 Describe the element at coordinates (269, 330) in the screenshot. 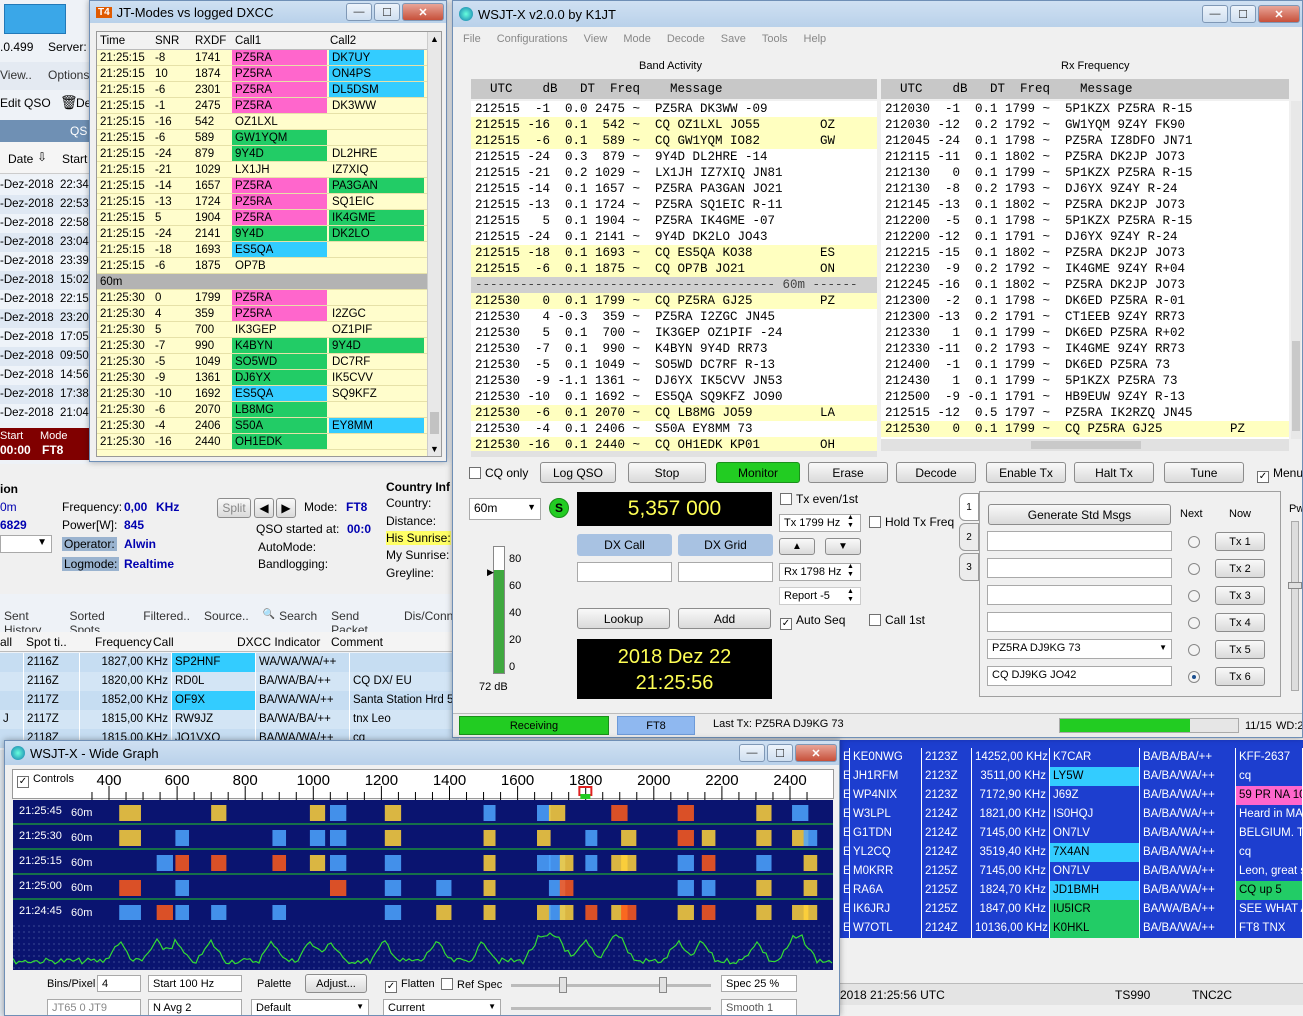

I see `dxcc-row: 21:25:30 5 700 IK3GEP OZ1PIF` at that location.